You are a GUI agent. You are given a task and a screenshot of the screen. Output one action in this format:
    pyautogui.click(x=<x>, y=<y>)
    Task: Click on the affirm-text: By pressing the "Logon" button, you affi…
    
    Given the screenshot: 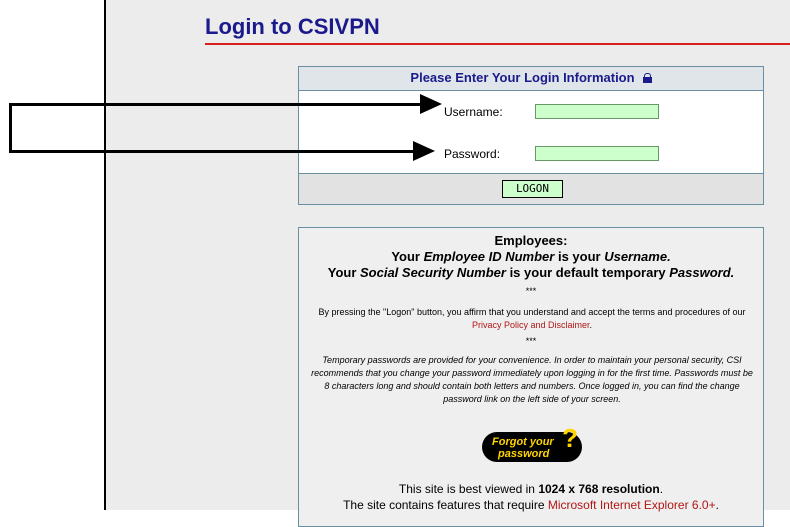 What is the action you would take?
    pyautogui.click(x=532, y=318)
    